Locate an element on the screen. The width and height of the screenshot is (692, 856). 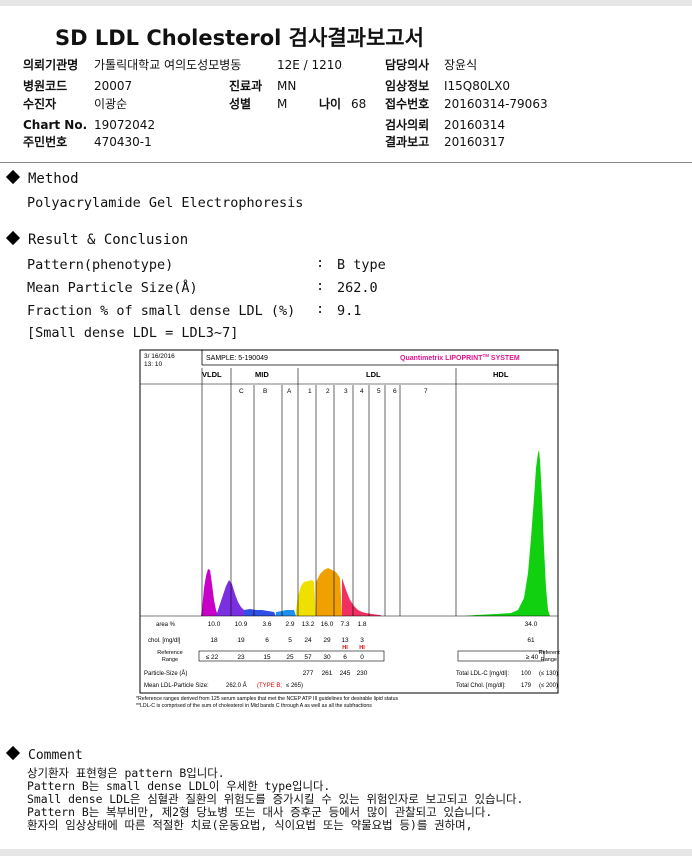
total-ldl-value: 100 is located at coordinates (526, 674).